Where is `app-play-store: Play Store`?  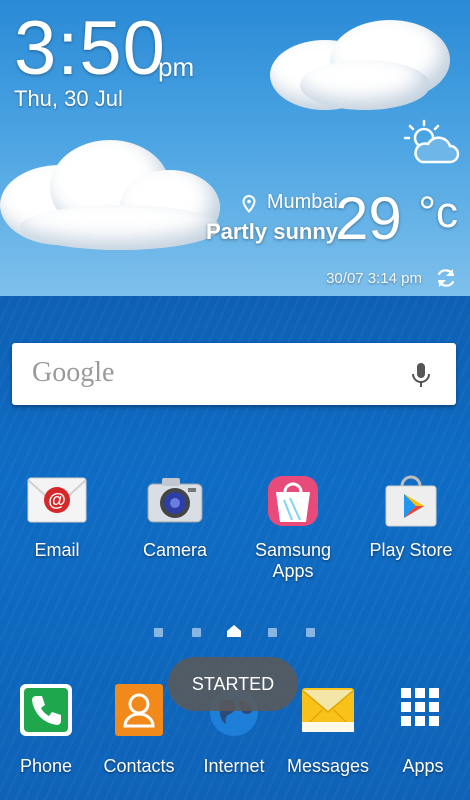
app-play-store: Play Store is located at coordinates (411, 515).